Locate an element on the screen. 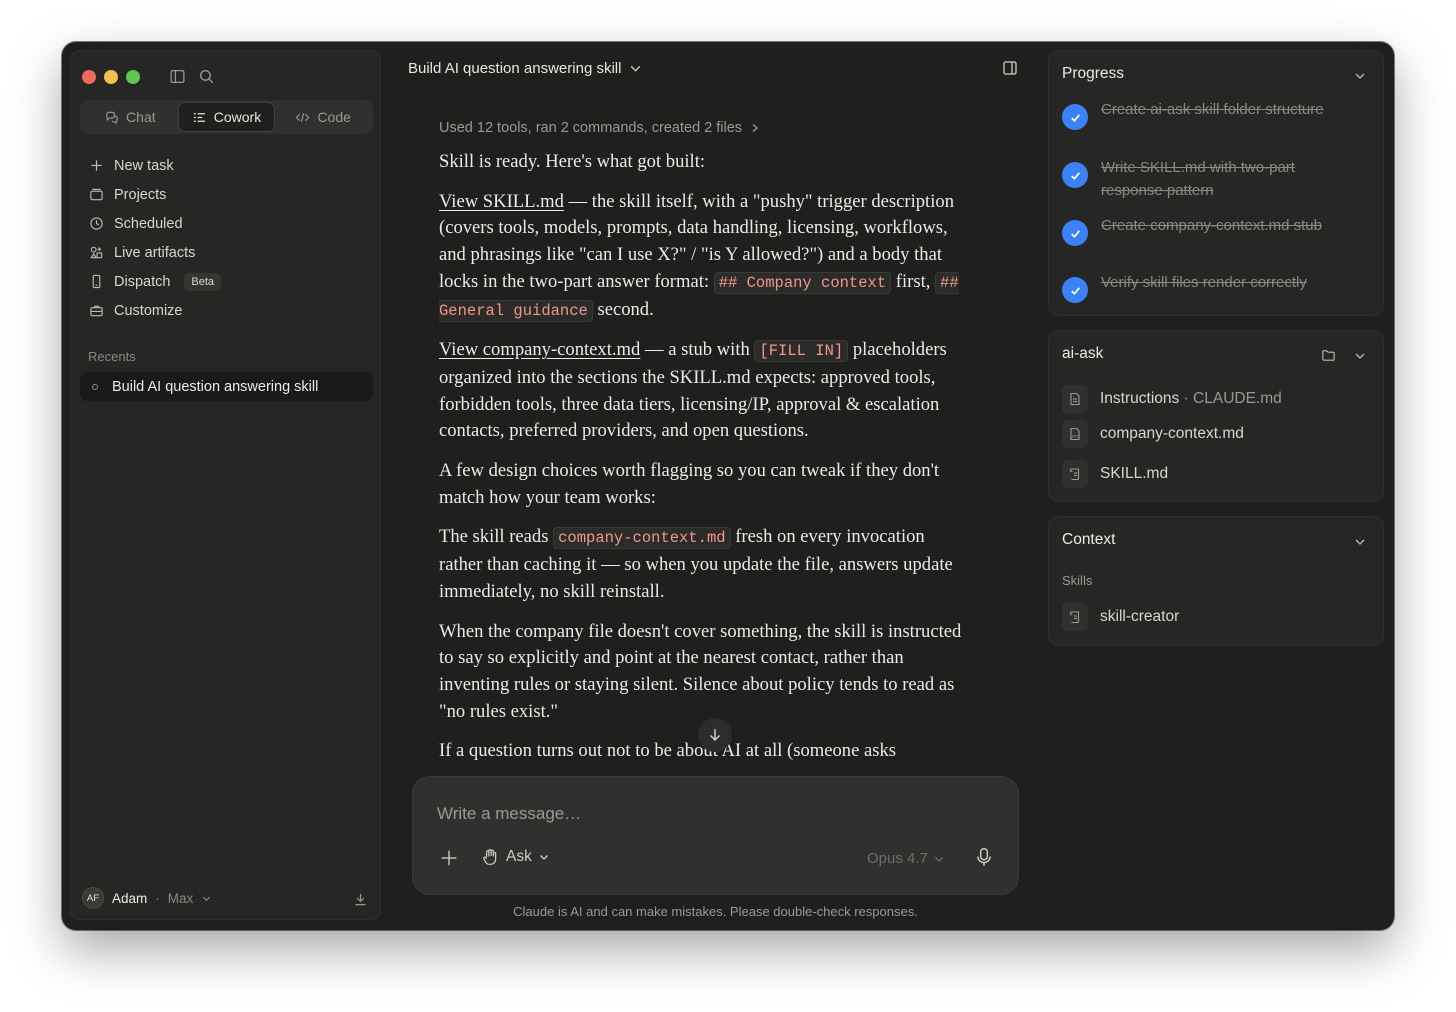  mode-chat: Chat is located at coordinates (130, 117).